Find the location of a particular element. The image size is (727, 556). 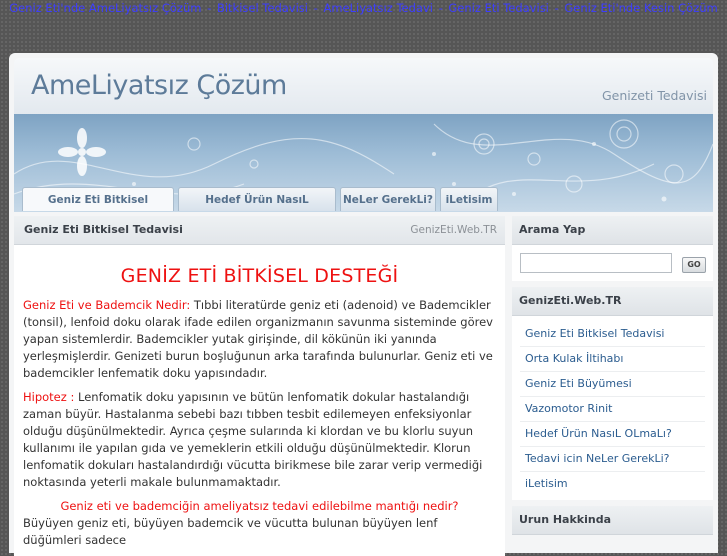

article-heading: GENİZ ETİ BİTKİSEL DESTEĞİ is located at coordinates (259, 276).